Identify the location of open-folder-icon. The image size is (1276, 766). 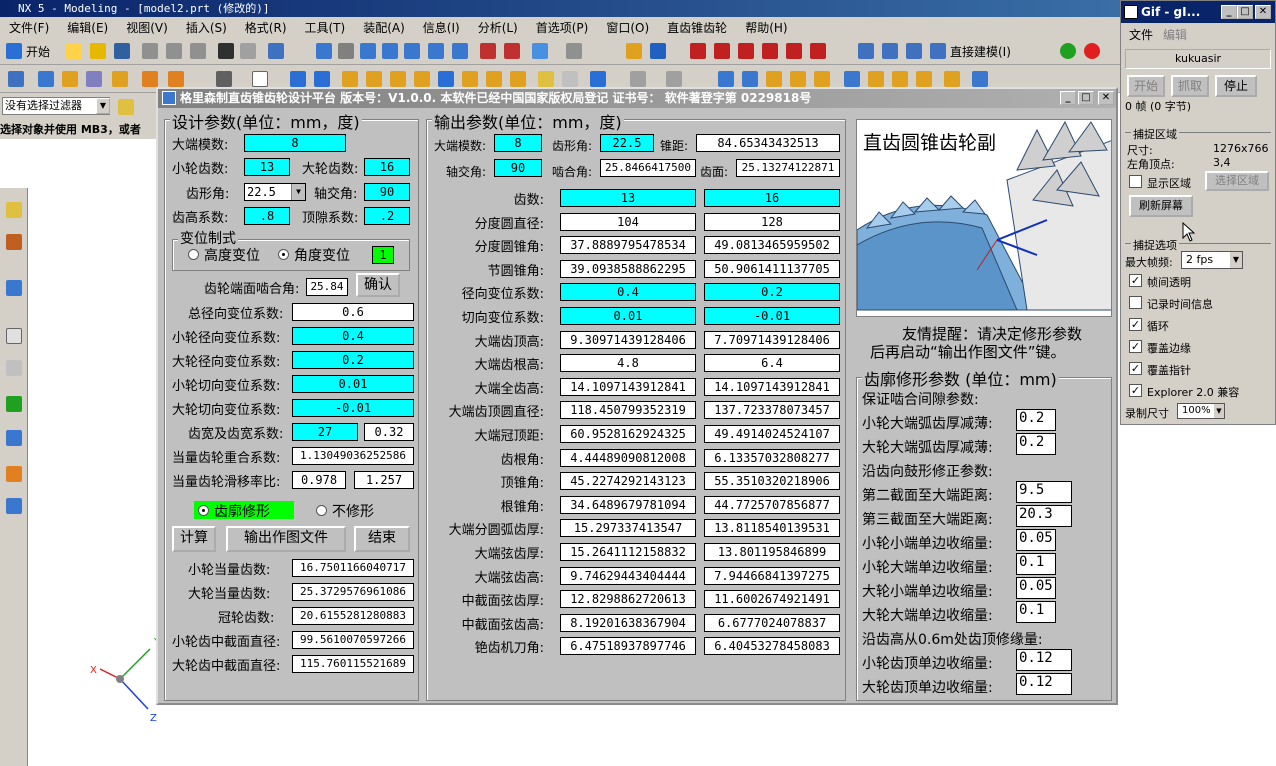
(98, 51).